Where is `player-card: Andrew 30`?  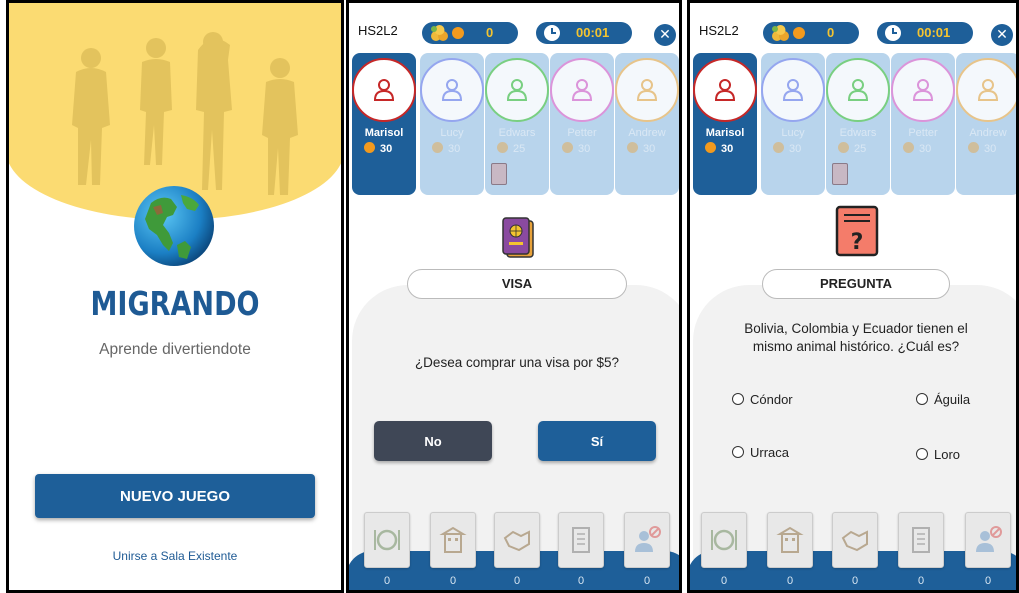
player-card: Andrew 30 is located at coordinates (647, 124).